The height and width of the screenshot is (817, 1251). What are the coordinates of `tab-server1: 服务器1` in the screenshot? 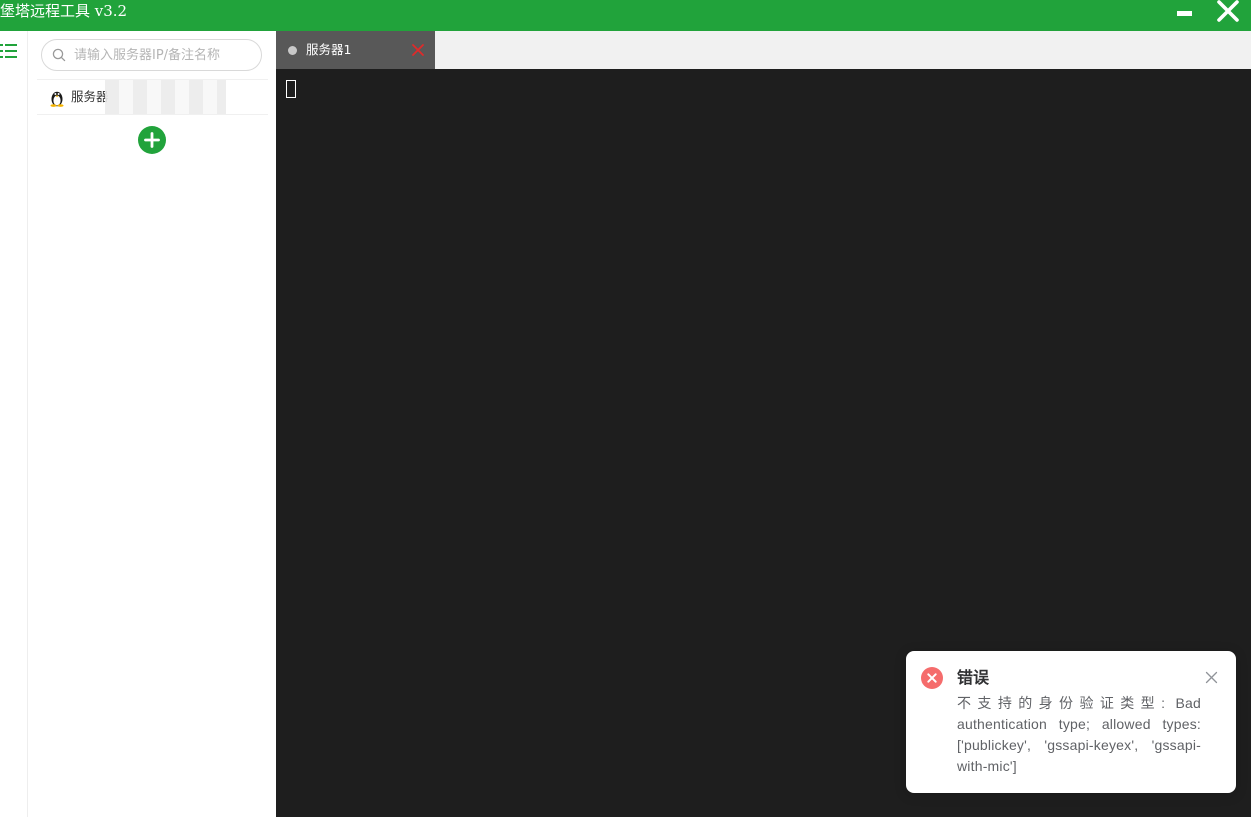 It's located at (355, 50).